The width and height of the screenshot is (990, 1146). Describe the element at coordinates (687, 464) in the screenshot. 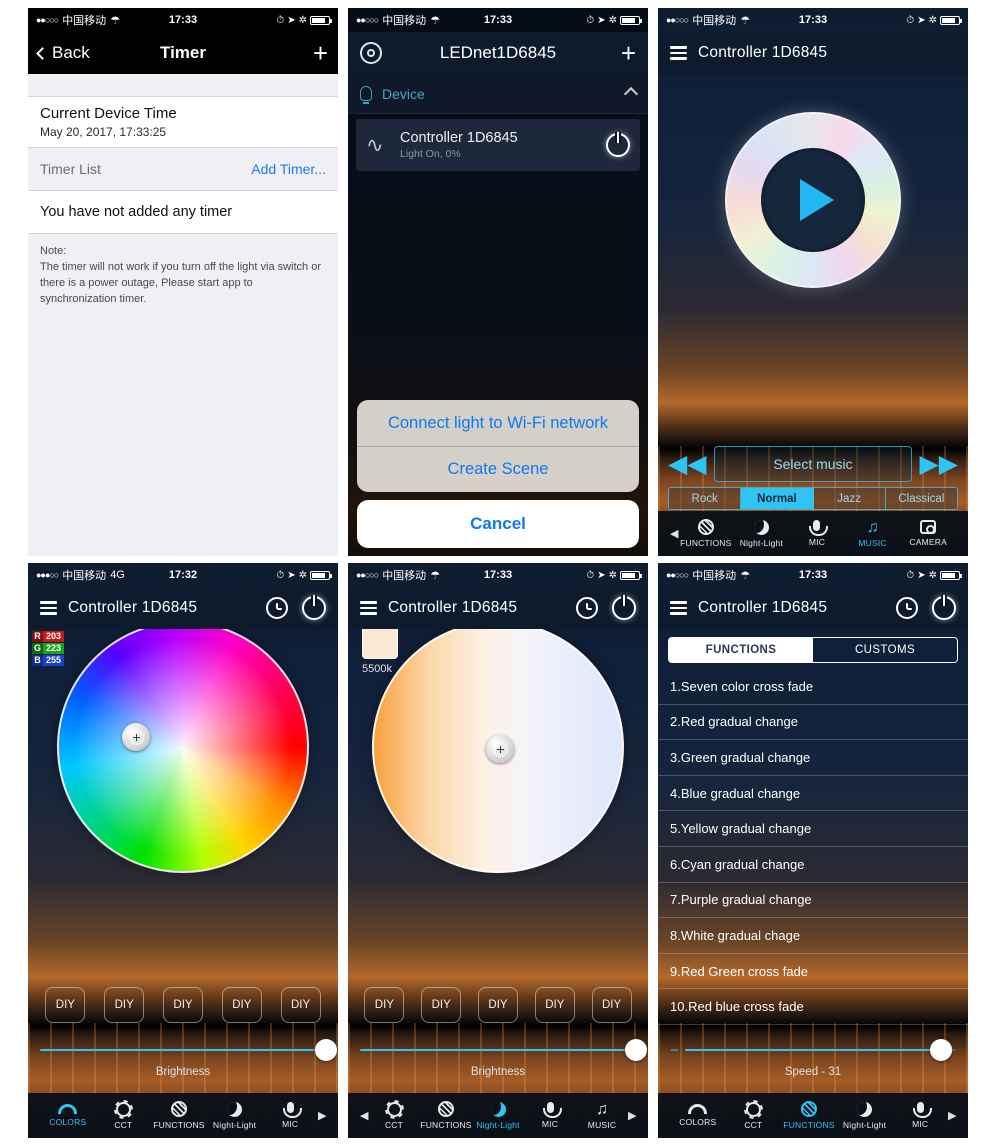

I see `previous-track-button: ◀◀` at that location.